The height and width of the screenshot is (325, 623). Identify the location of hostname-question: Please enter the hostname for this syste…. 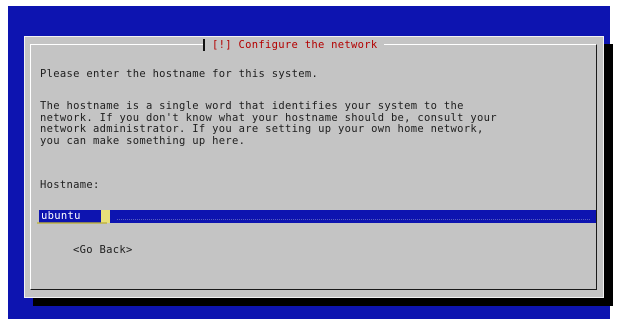
(179, 74).